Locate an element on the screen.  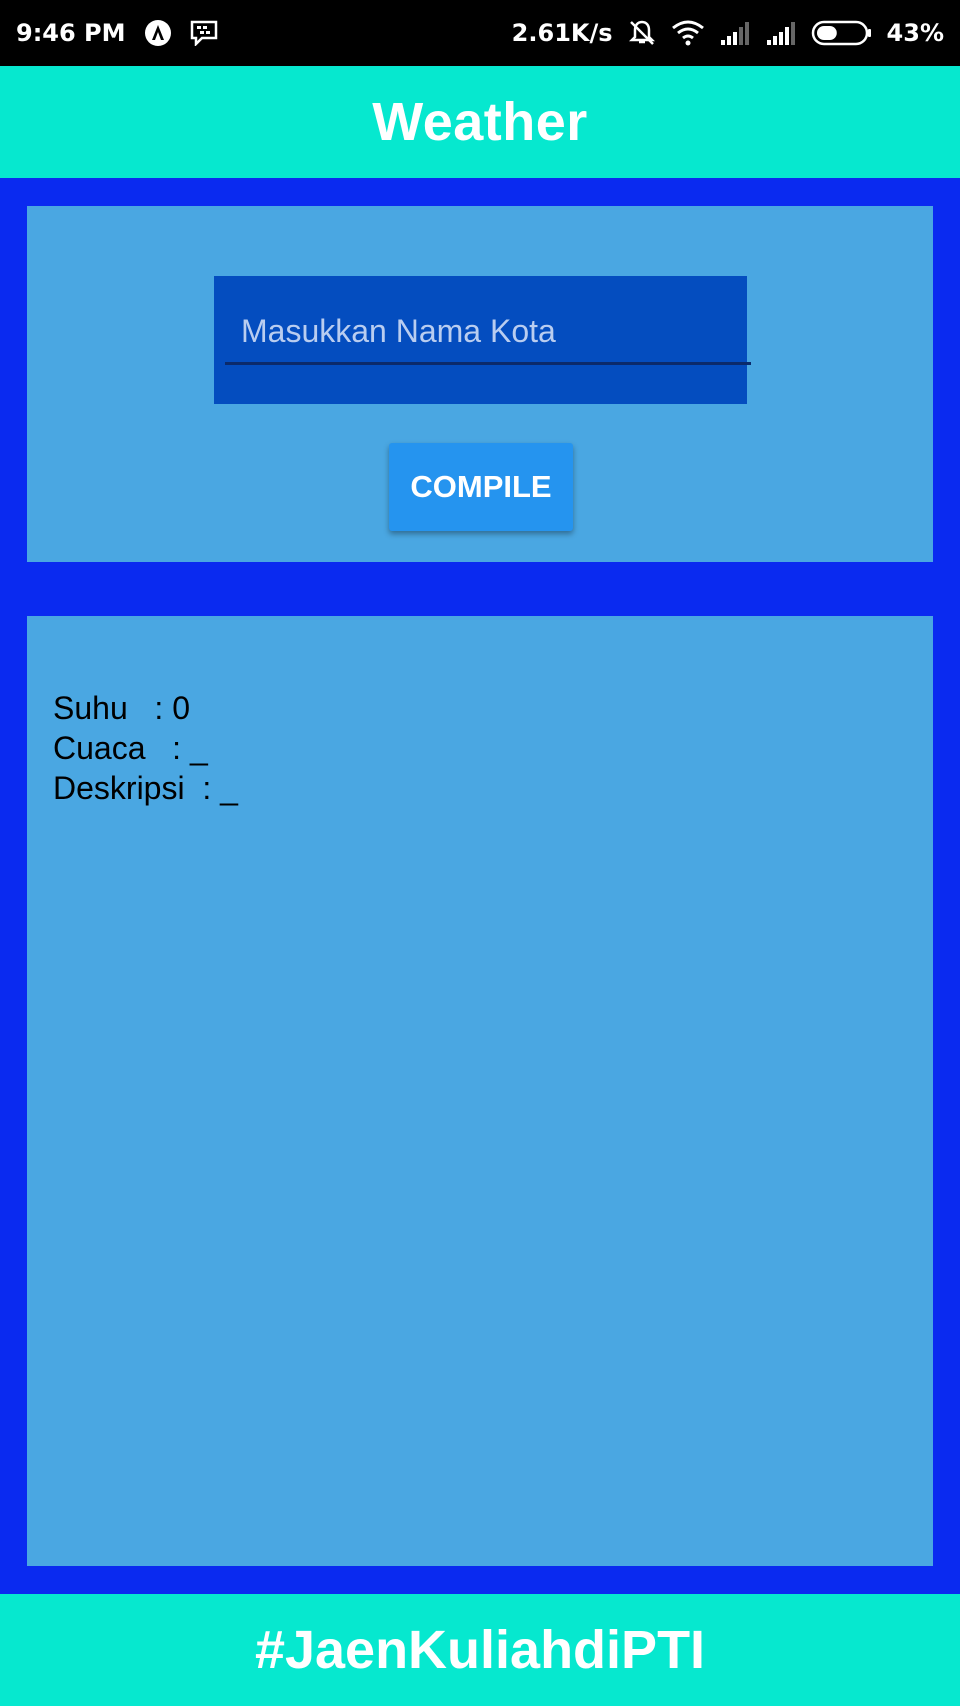
battery-percent: 43% is located at coordinates (915, 33).